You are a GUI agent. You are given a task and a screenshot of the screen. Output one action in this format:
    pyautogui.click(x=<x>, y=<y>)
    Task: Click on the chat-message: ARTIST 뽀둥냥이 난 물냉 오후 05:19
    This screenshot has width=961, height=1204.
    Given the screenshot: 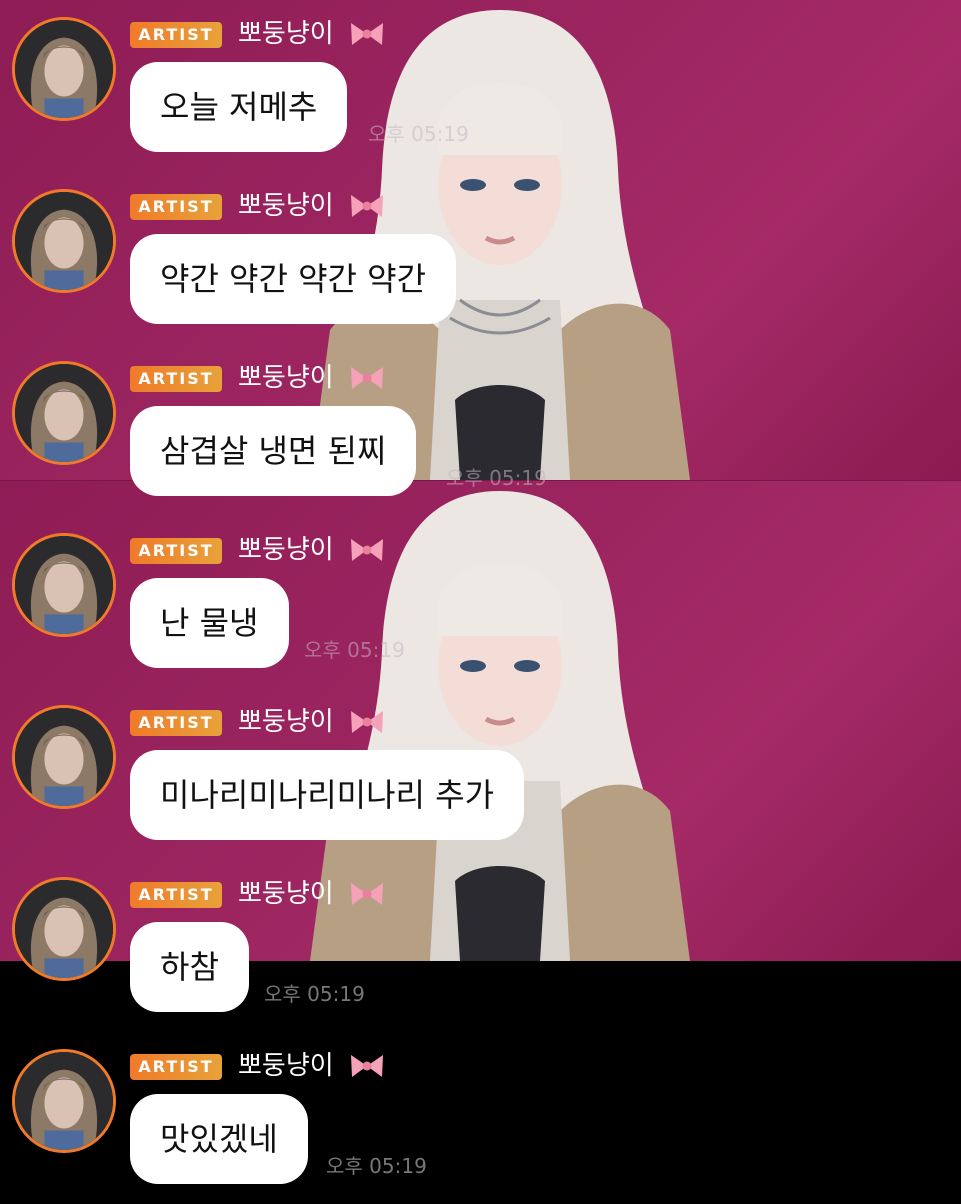 What is the action you would take?
    pyautogui.click(x=480, y=602)
    